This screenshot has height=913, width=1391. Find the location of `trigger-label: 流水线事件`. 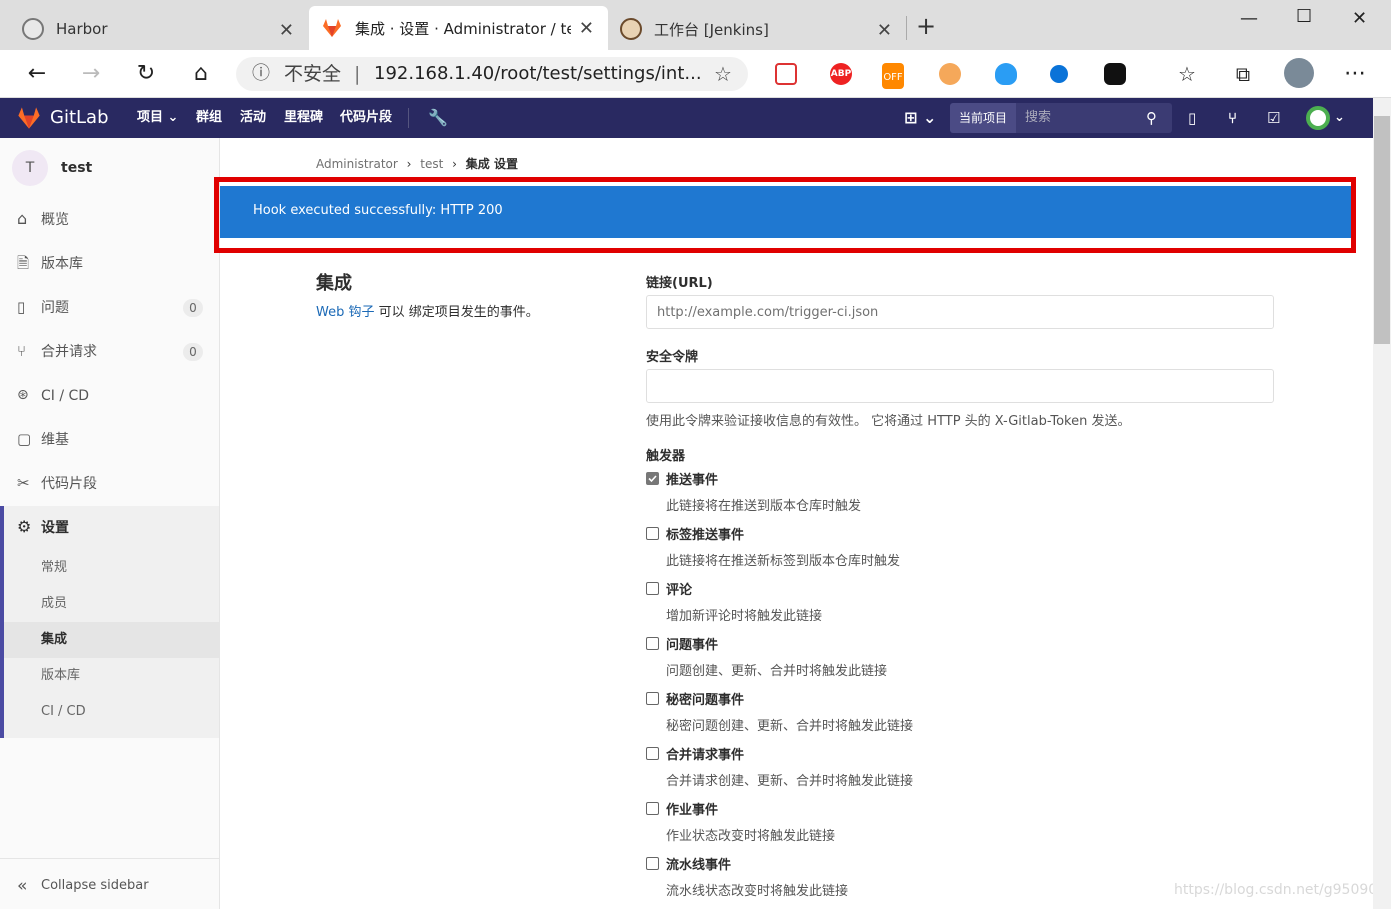

trigger-label: 流水线事件 is located at coordinates (698, 863).